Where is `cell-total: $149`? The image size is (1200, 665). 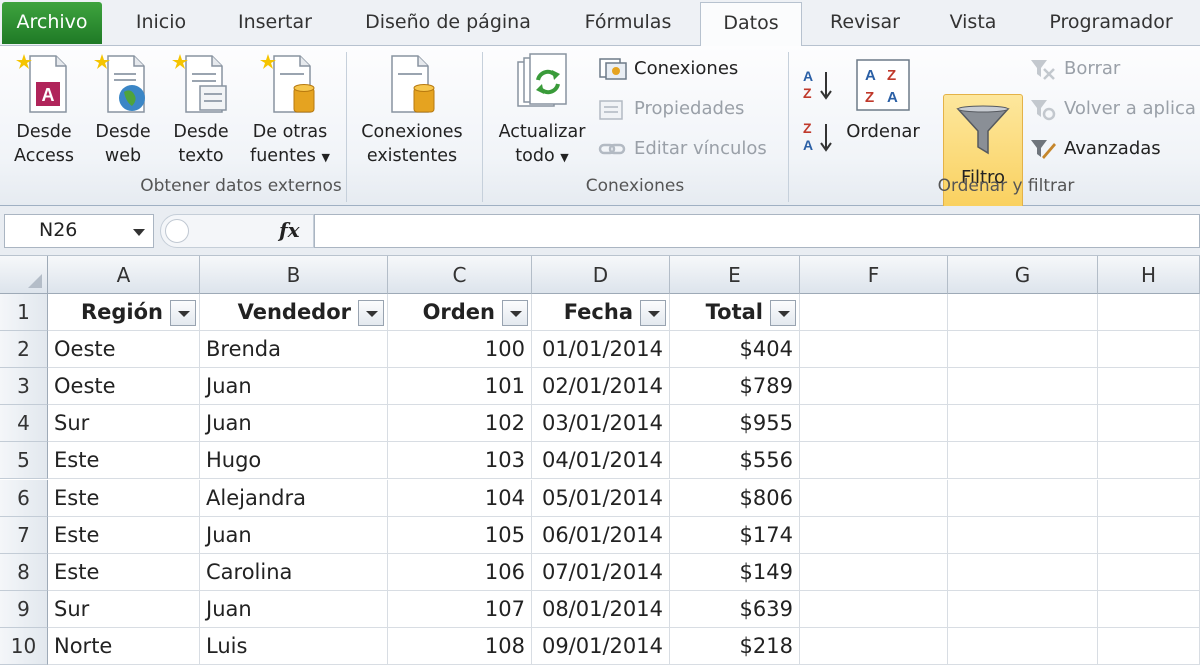
cell-total: $149 is located at coordinates (735, 572).